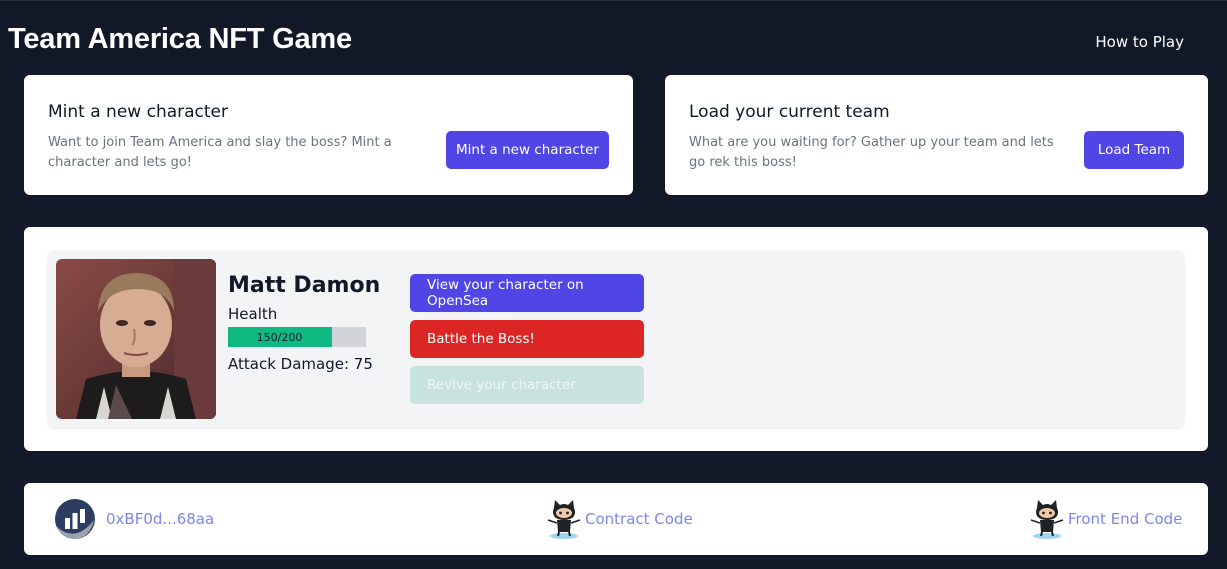  I want to click on wallet-link: 0xBF0d...68aa, so click(134, 519).